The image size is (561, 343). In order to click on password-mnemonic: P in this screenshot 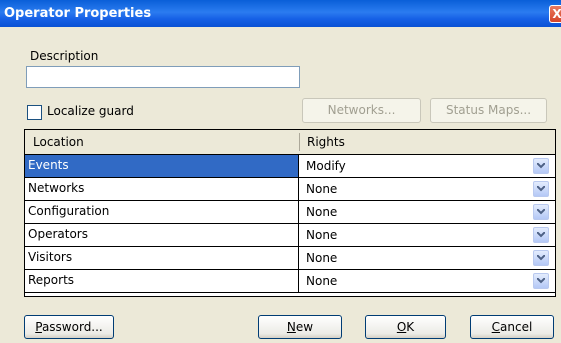, I will do `click(38, 327)`.